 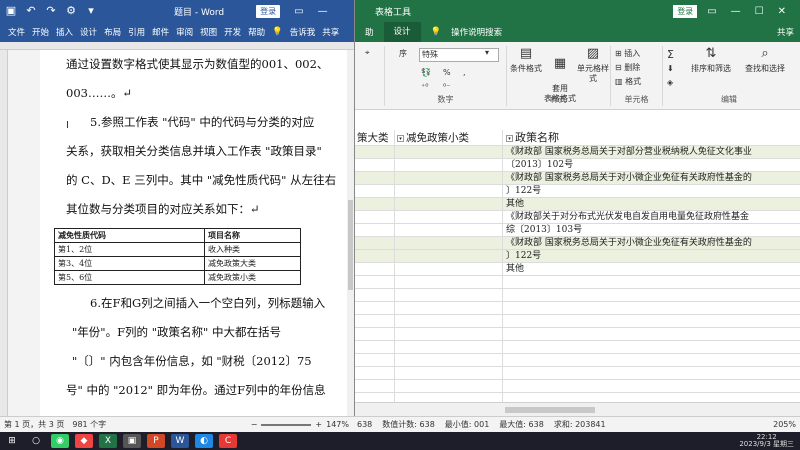 What do you see at coordinates (16, 32) in the screenshot?
I see `tab-file: 文件` at bounding box center [16, 32].